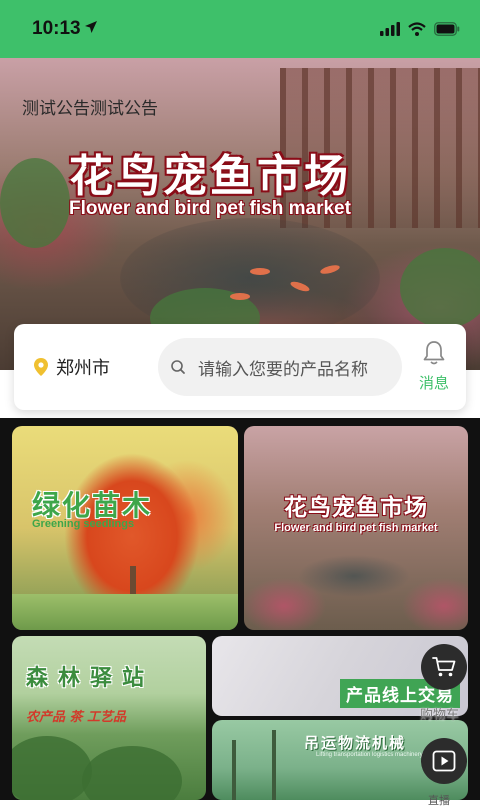 The width and height of the screenshot is (480, 808). I want to click on tile-title: 花鸟宠鱼市场, so click(356, 508).